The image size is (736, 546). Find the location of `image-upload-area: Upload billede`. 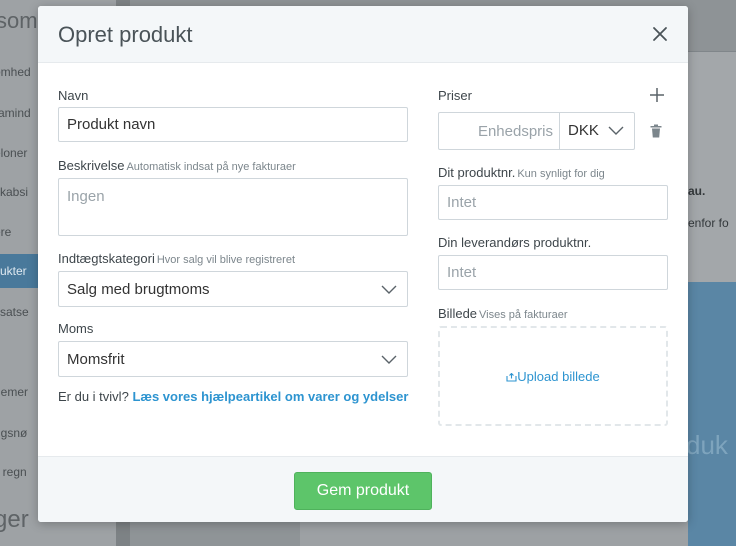

image-upload-area: Upload billede is located at coordinates (553, 376).